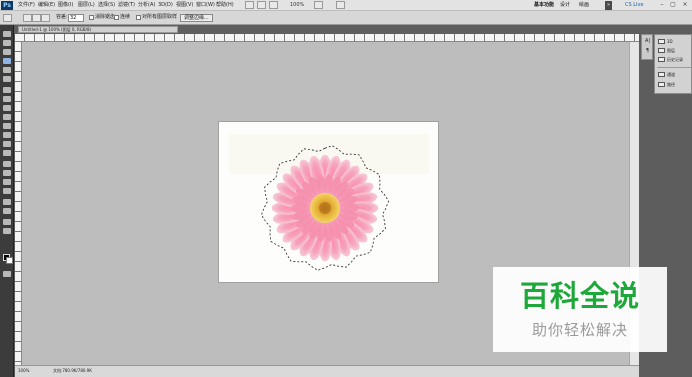 This screenshot has height=377, width=692. What do you see at coordinates (45, 18) in the screenshot?
I see `subtract-selection-icon` at bounding box center [45, 18].